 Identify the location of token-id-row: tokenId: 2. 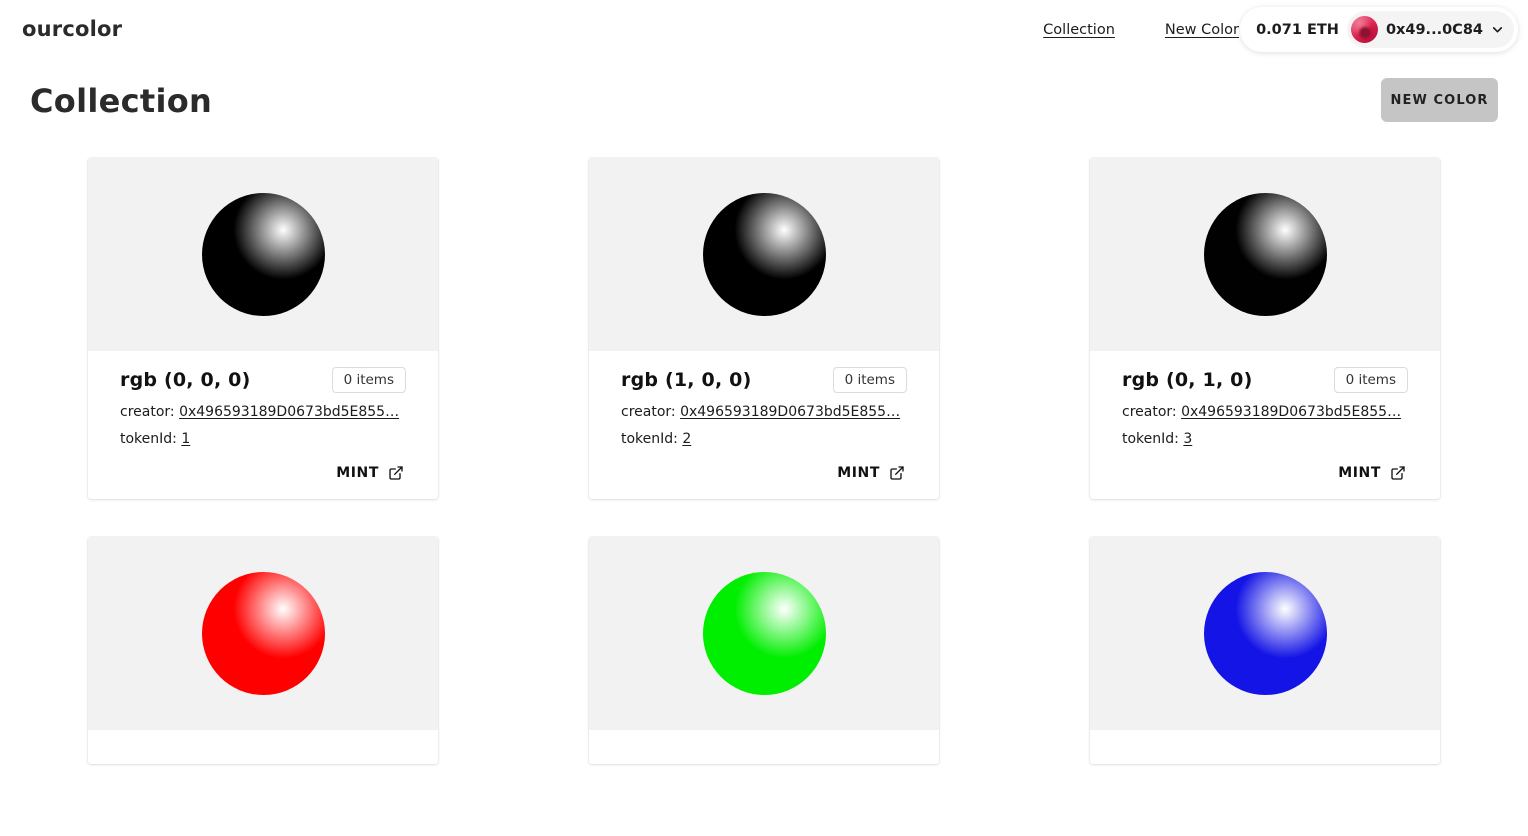
(764, 439).